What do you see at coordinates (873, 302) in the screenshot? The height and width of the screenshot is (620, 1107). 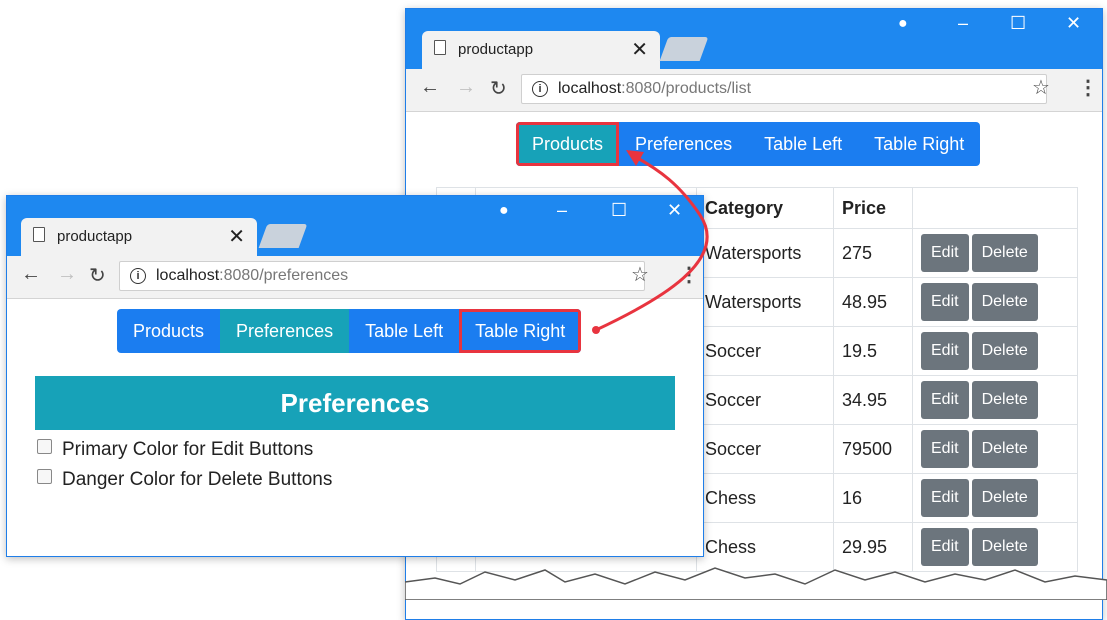 I see `price-cell: 48.95` at bounding box center [873, 302].